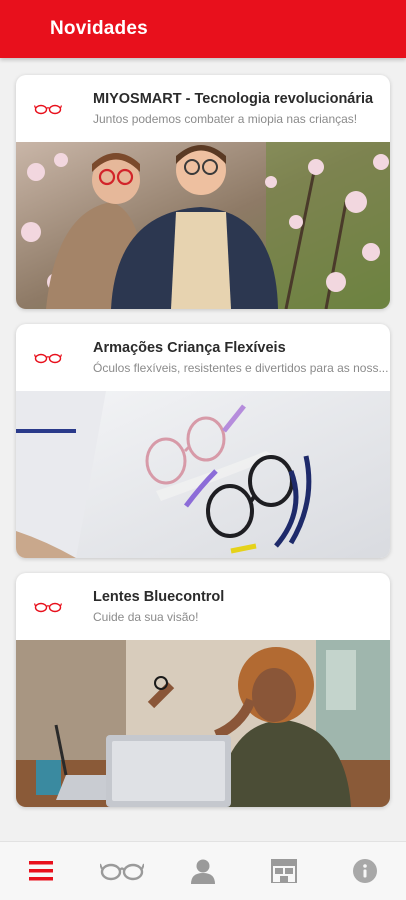 Image resolution: width=406 pixels, height=900 pixels. I want to click on nav-glasses, so click(122, 871).